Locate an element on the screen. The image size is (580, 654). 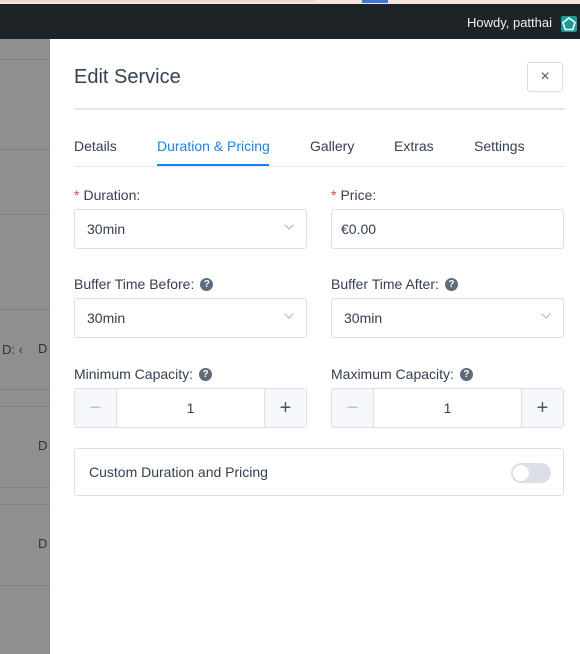
min-capacity-stepper: − 1 + is located at coordinates (190, 408).